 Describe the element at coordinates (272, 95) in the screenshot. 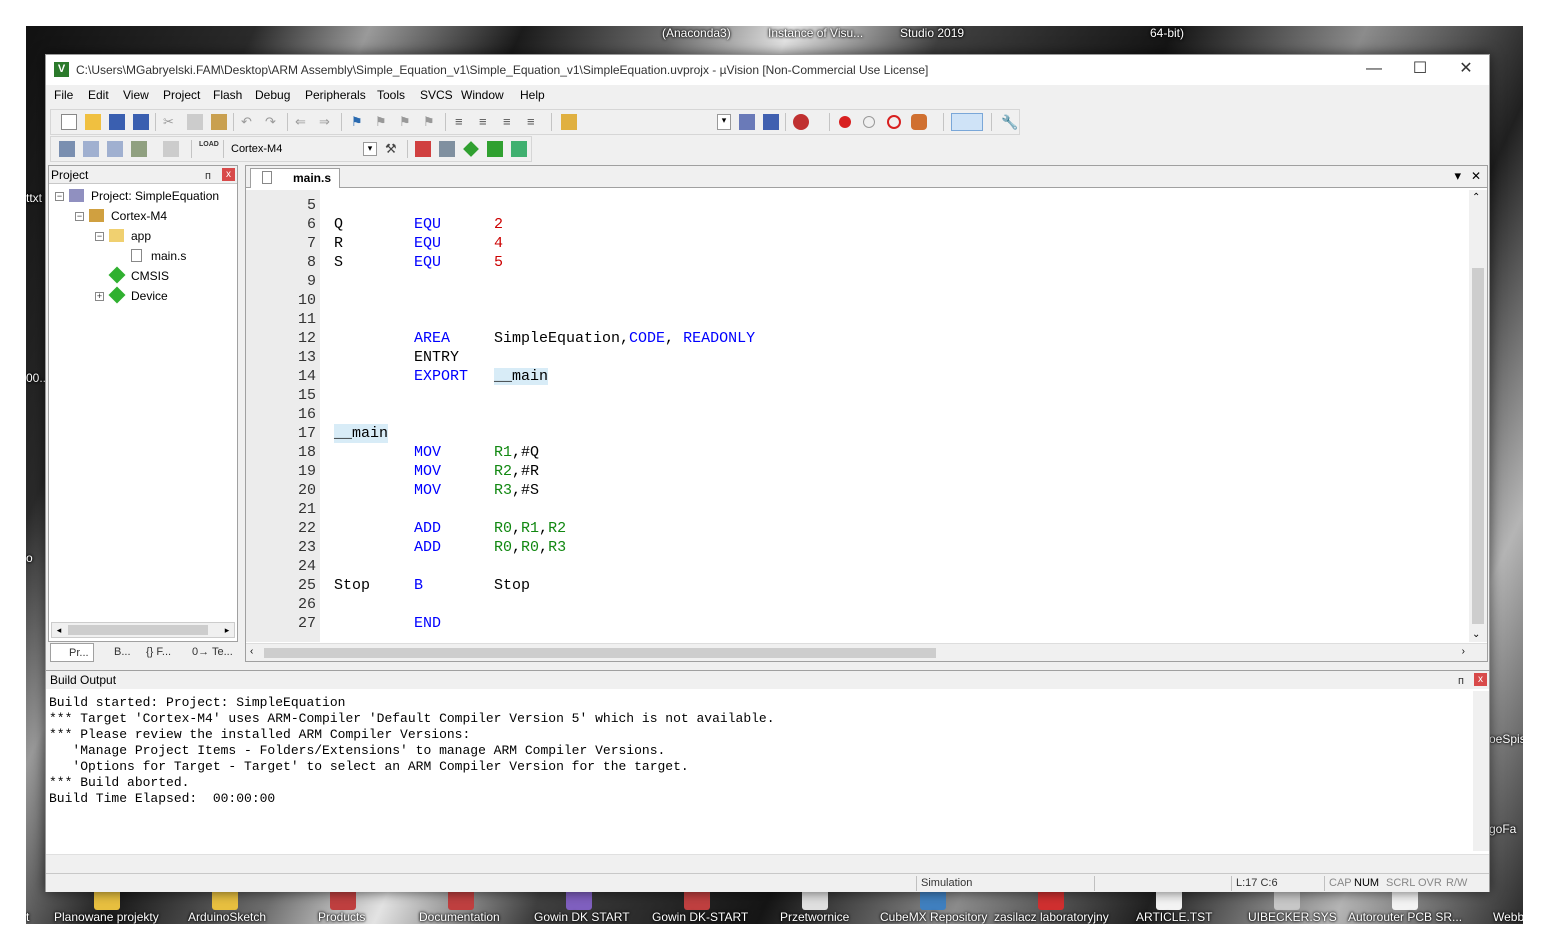

I see `menu-debug: Debug` at that location.